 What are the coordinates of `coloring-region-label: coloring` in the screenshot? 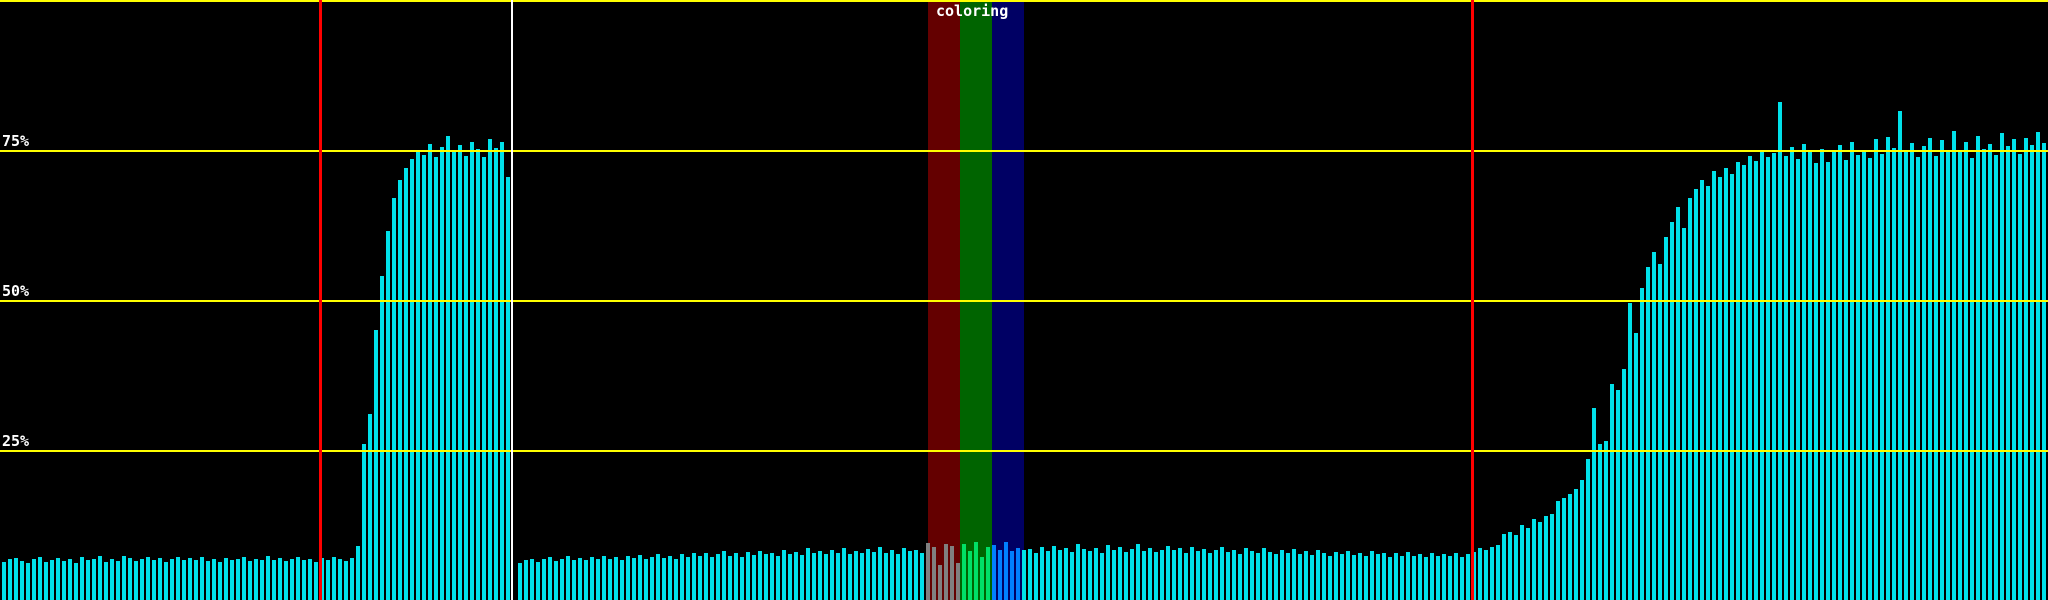 It's located at (972, 11).